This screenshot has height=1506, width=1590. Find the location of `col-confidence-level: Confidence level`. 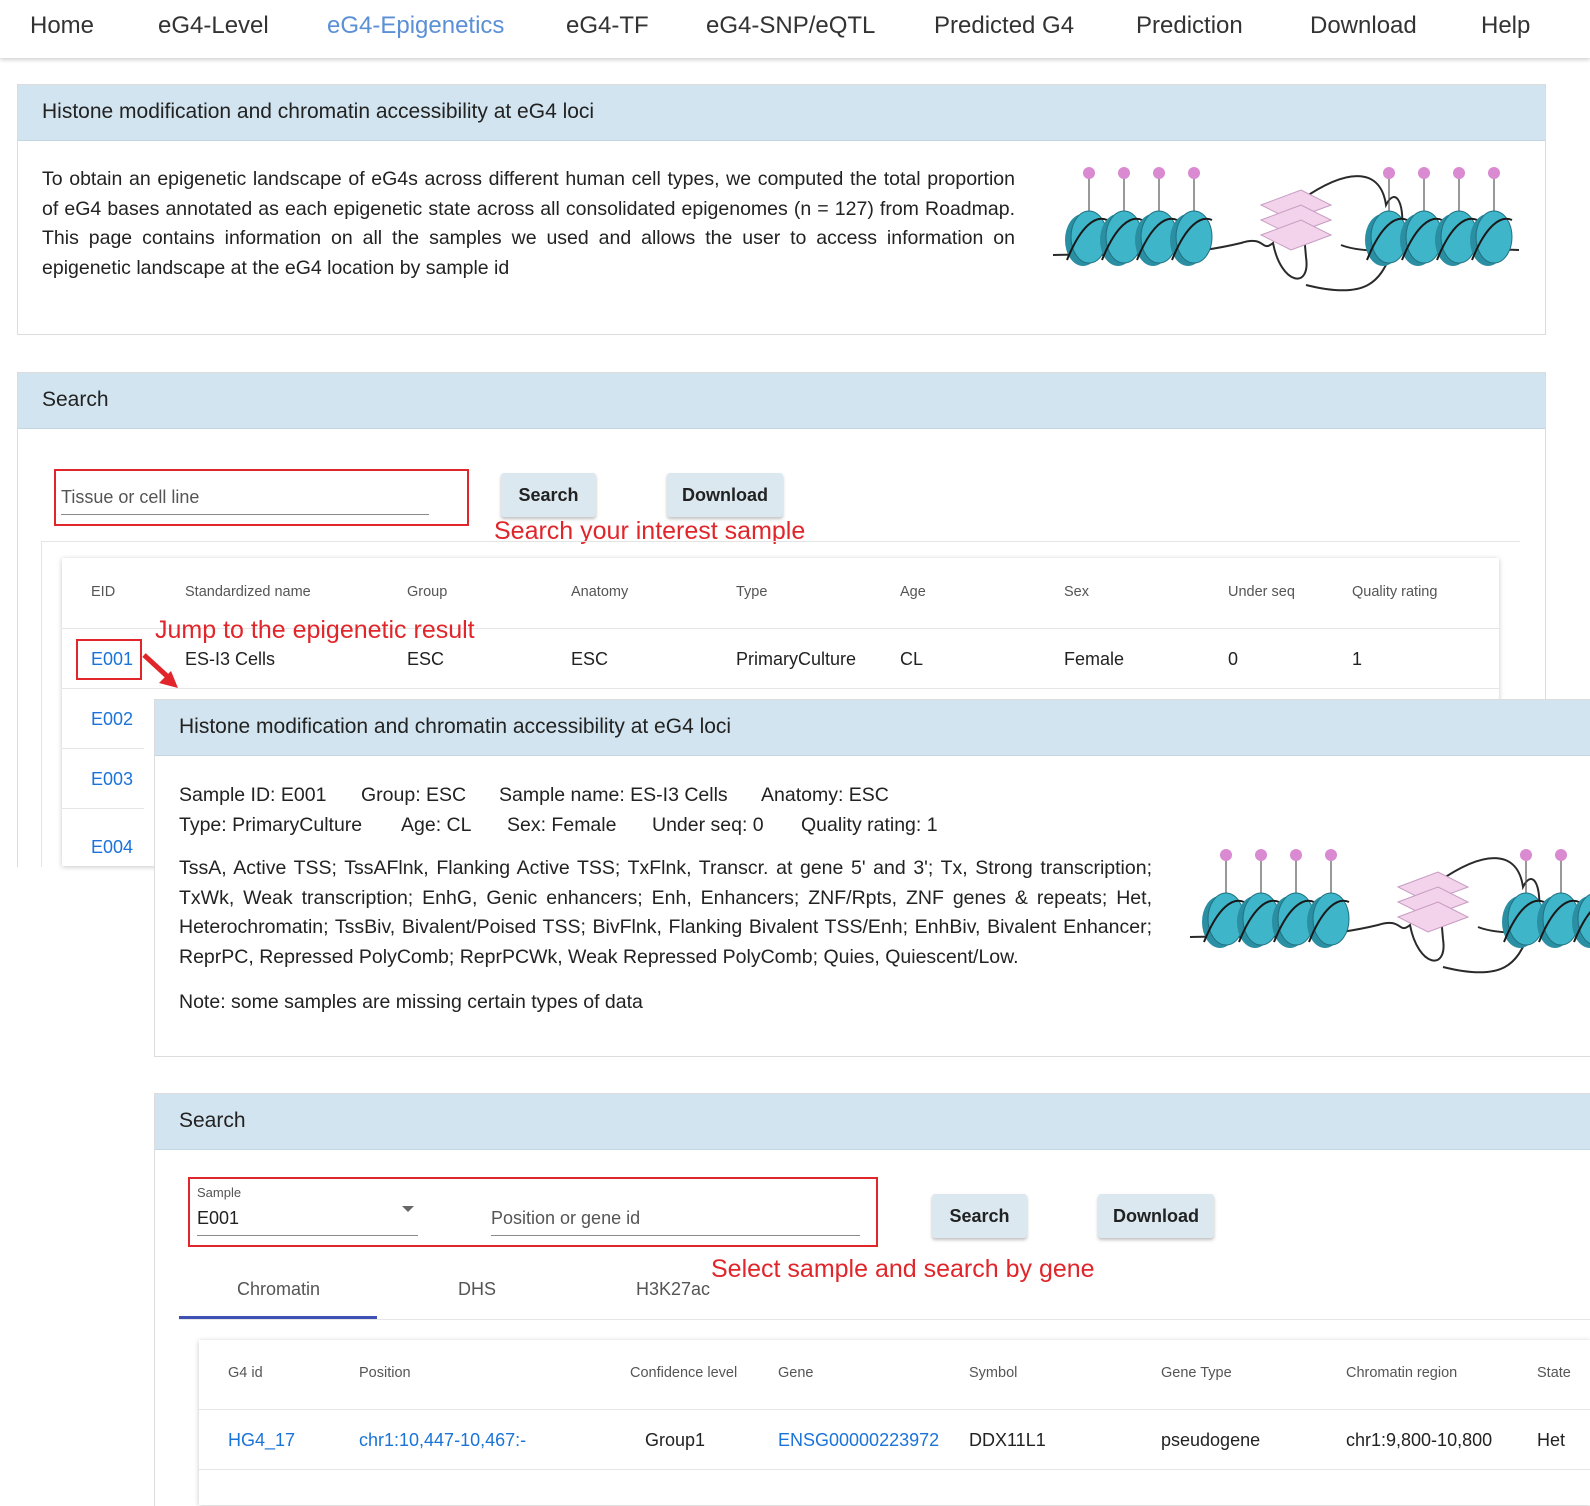

col-confidence-level: Confidence level is located at coordinates (684, 1373).